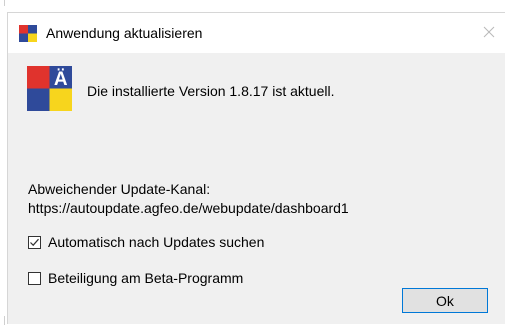 Image resolution: width=506 pixels, height=325 pixels. What do you see at coordinates (61, 79) in the screenshot?
I see `app-logo-letter: Ä` at bounding box center [61, 79].